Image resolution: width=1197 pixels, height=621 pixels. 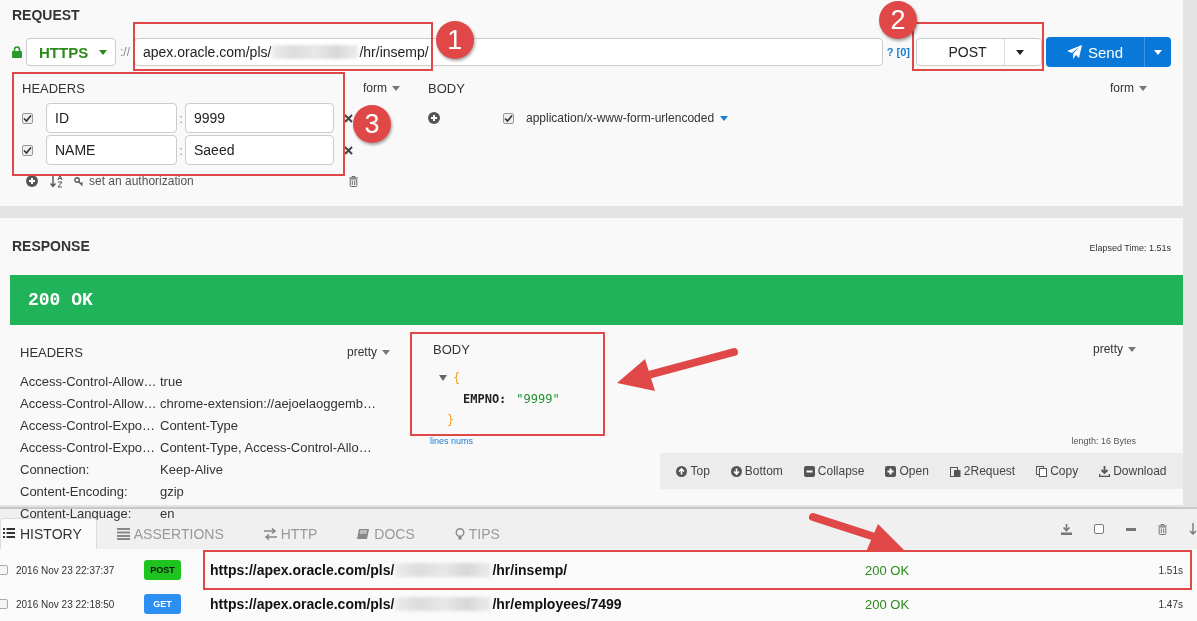 What do you see at coordinates (66, 604) in the screenshot?
I see `timestamp-text: 2016 Nov 23 22:18:50` at bounding box center [66, 604].